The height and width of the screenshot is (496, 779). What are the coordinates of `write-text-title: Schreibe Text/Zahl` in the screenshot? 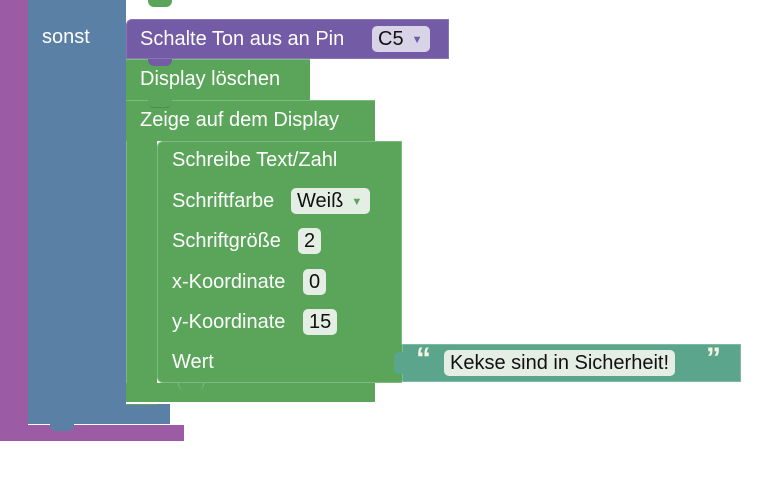 It's located at (255, 160).